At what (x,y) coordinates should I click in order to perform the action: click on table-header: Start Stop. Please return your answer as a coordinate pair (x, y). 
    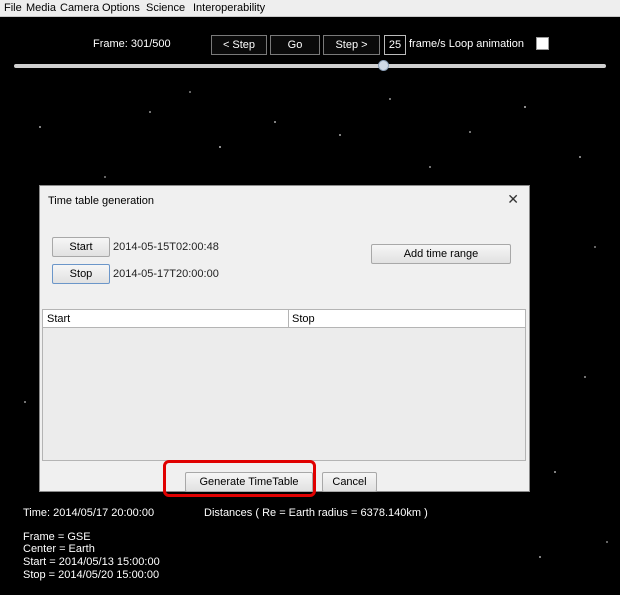
    Looking at the image, I should click on (284, 319).